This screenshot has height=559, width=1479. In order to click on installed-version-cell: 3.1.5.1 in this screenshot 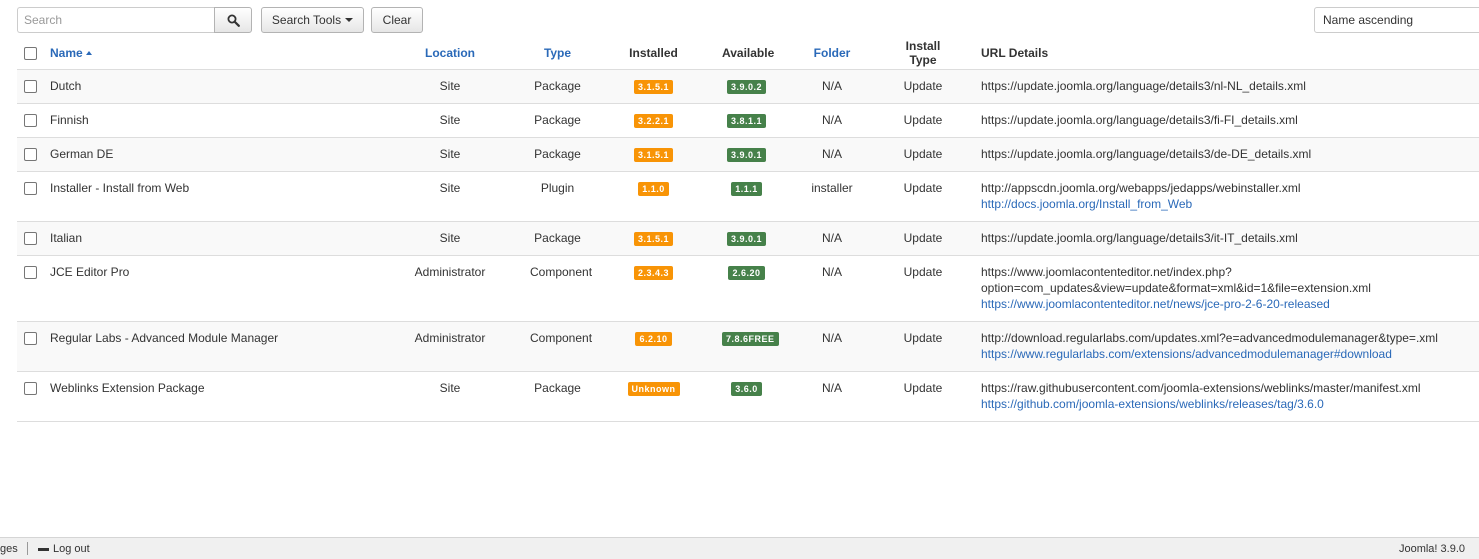, I will do `click(653, 154)`.